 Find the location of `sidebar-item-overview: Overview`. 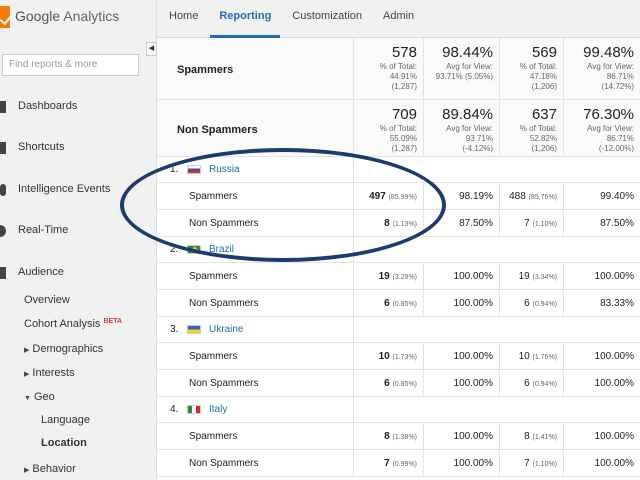

sidebar-item-overview: Overview is located at coordinates (47, 300).